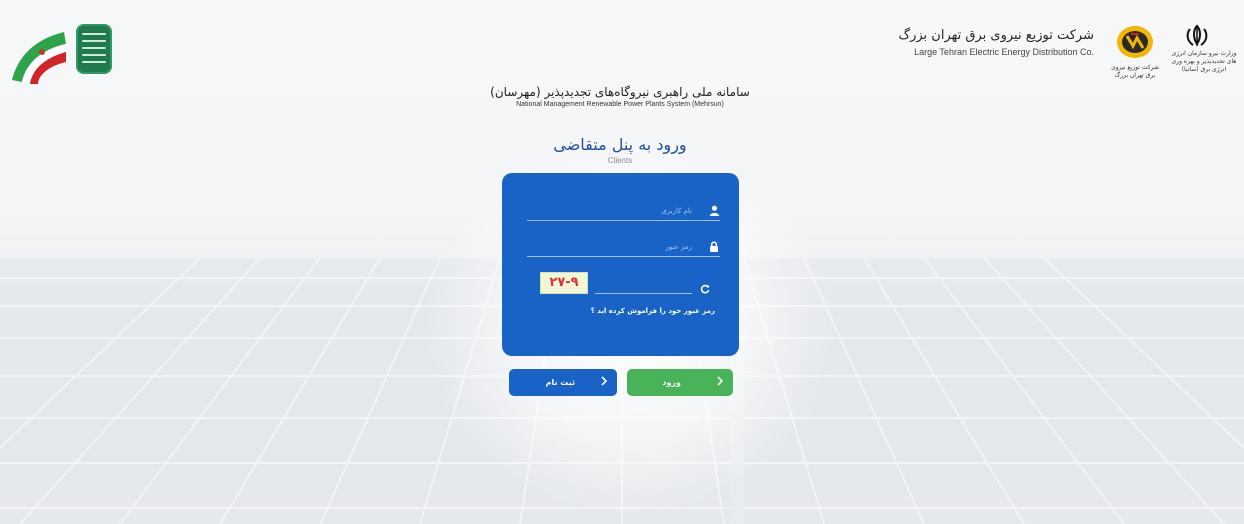 The width and height of the screenshot is (1244, 524). I want to click on login-heading: ورود به پنل متقاضی Clients, so click(620, 150).